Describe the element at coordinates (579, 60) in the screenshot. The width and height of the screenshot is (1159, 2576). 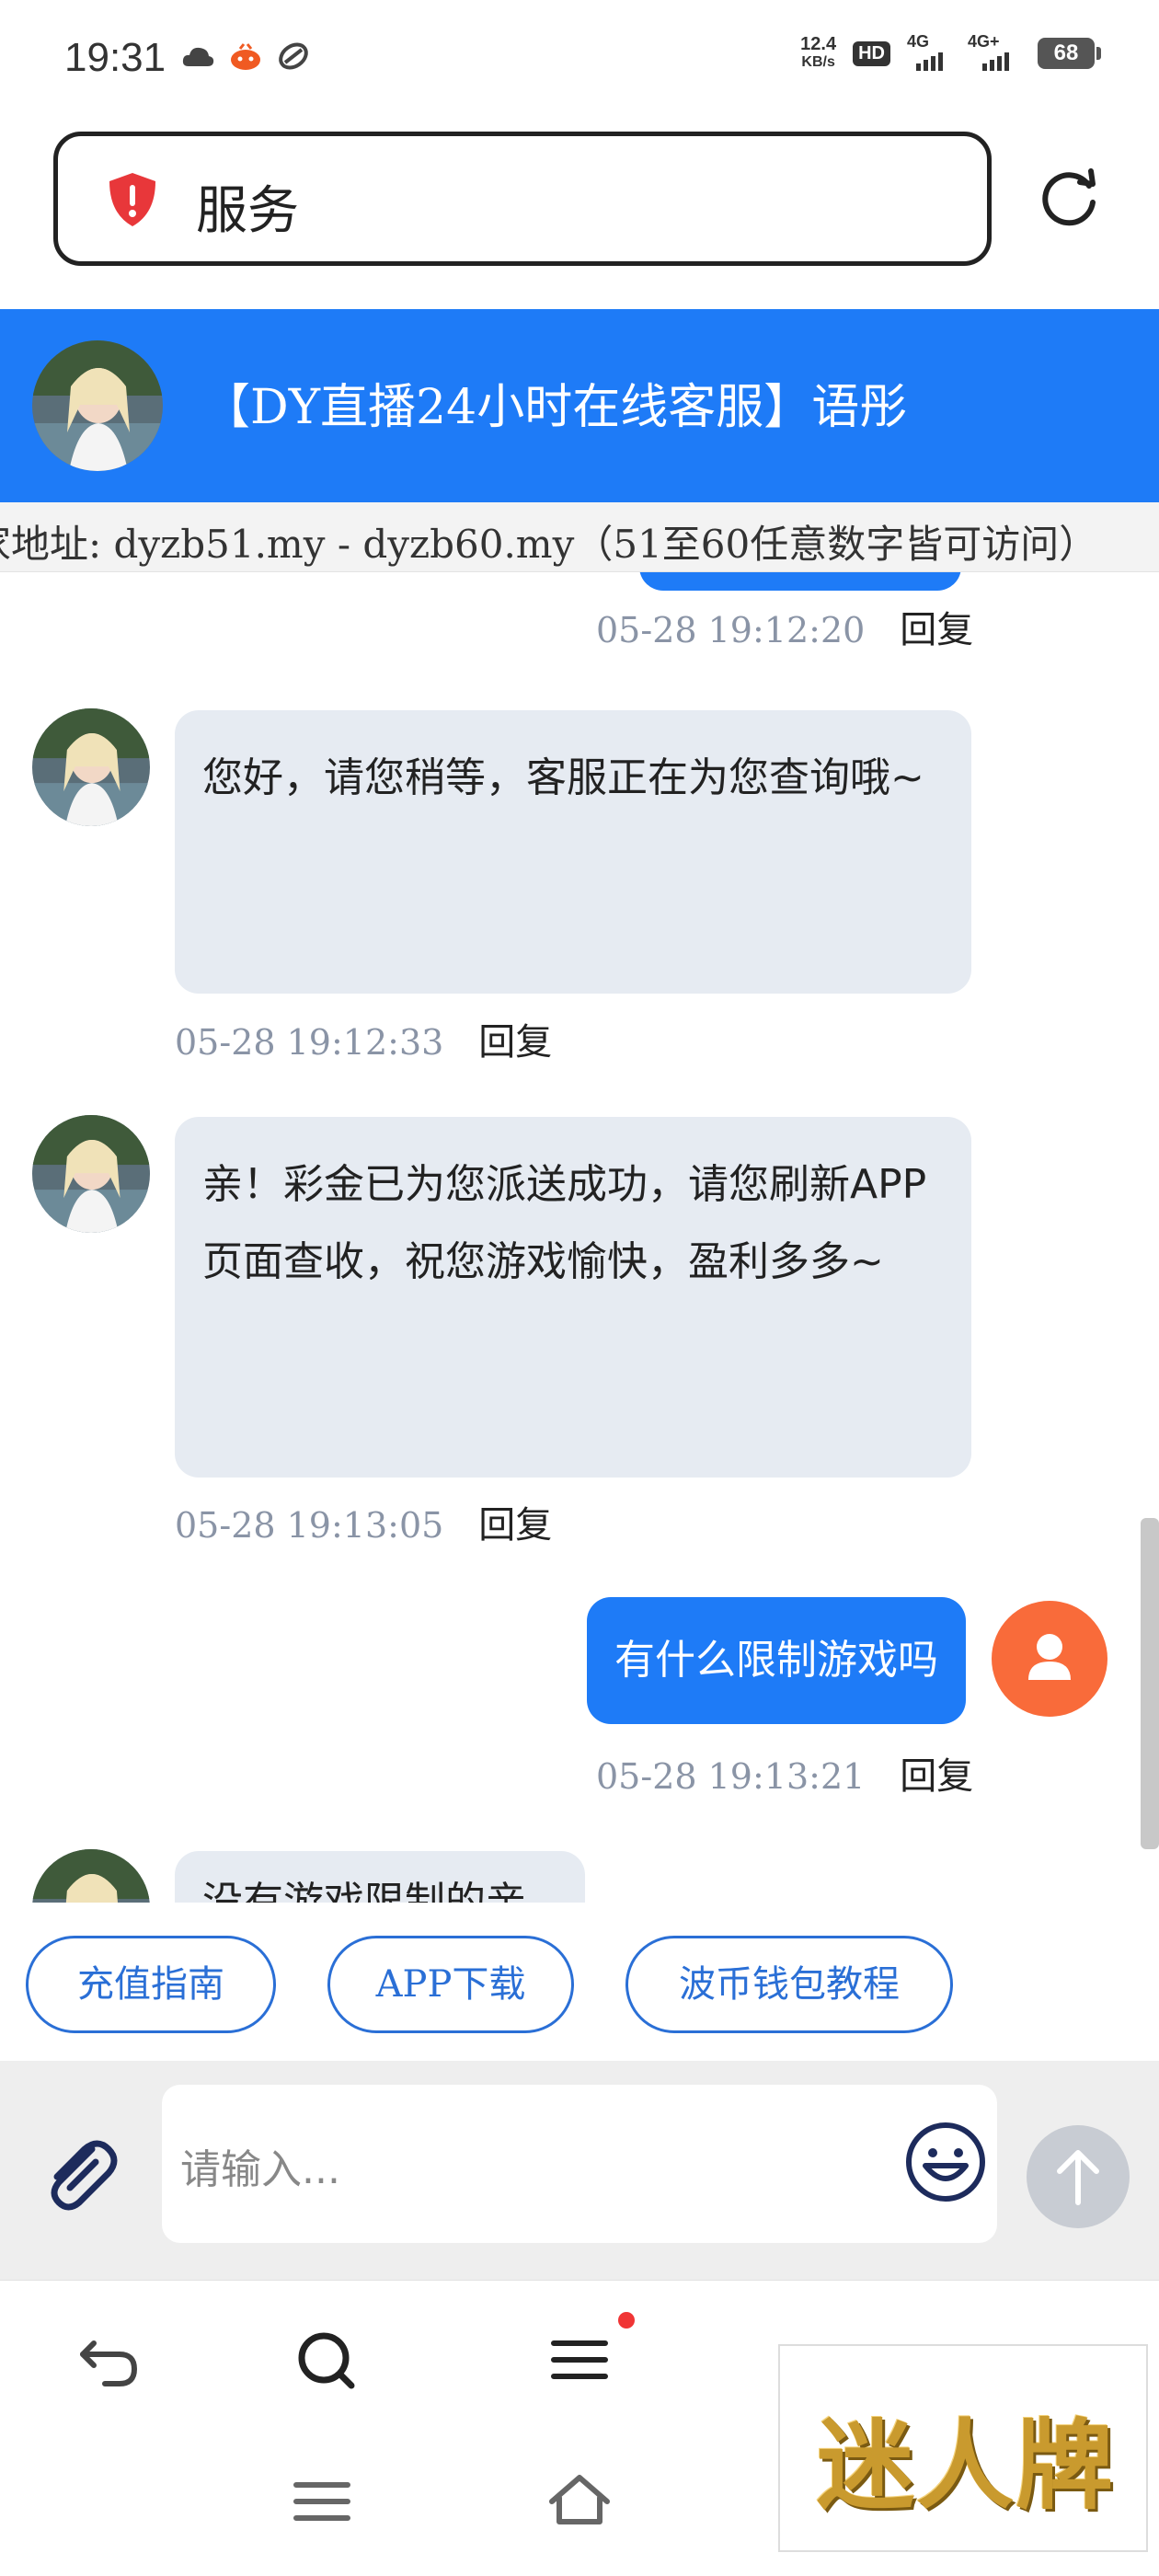
I see `status-bar: 19:31 12.4 KB/s HD 4G 4G+ 68` at that location.